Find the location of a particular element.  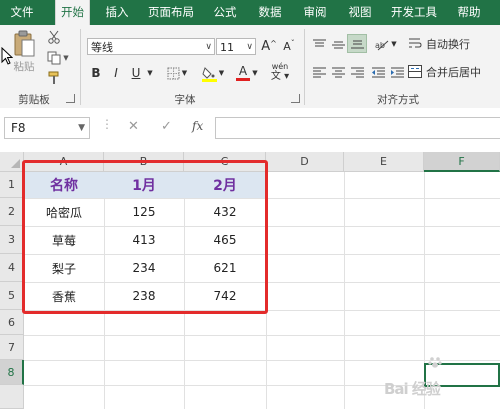

underline-dropdown: ▼ is located at coordinates (150, 73).